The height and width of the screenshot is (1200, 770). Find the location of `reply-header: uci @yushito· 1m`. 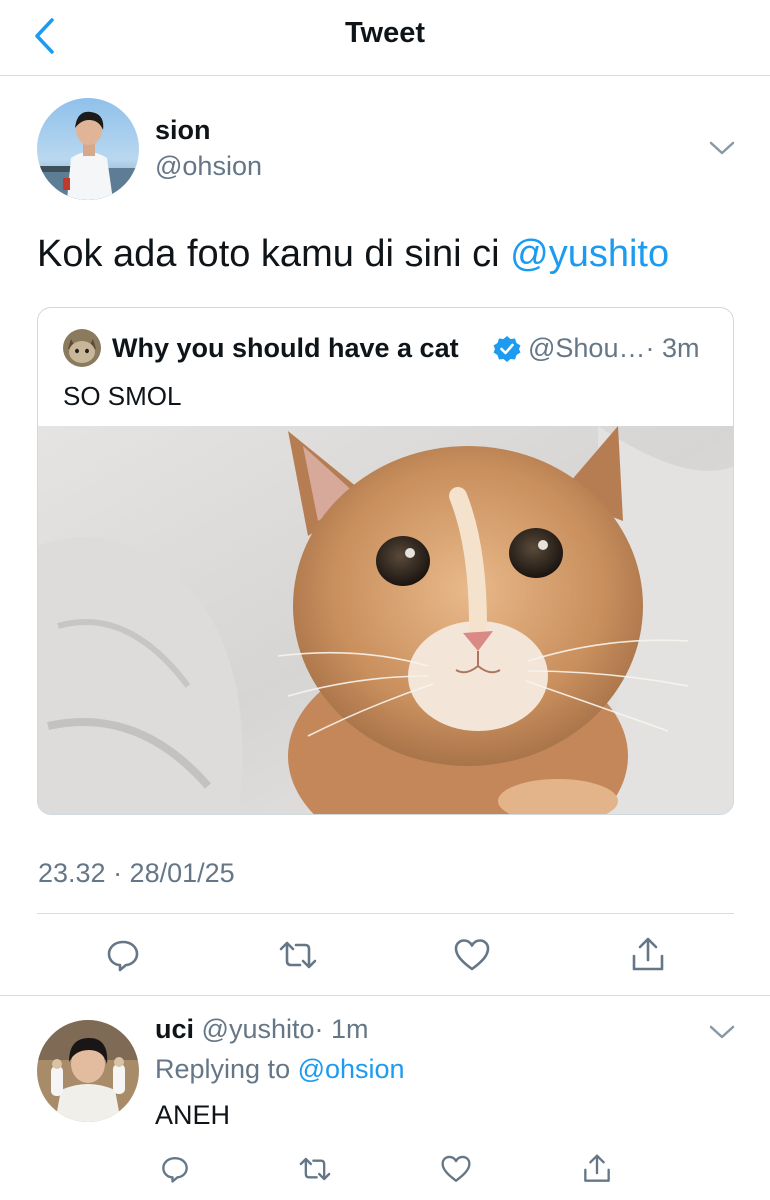

reply-header: uci @yushito· 1m is located at coordinates (262, 1029).